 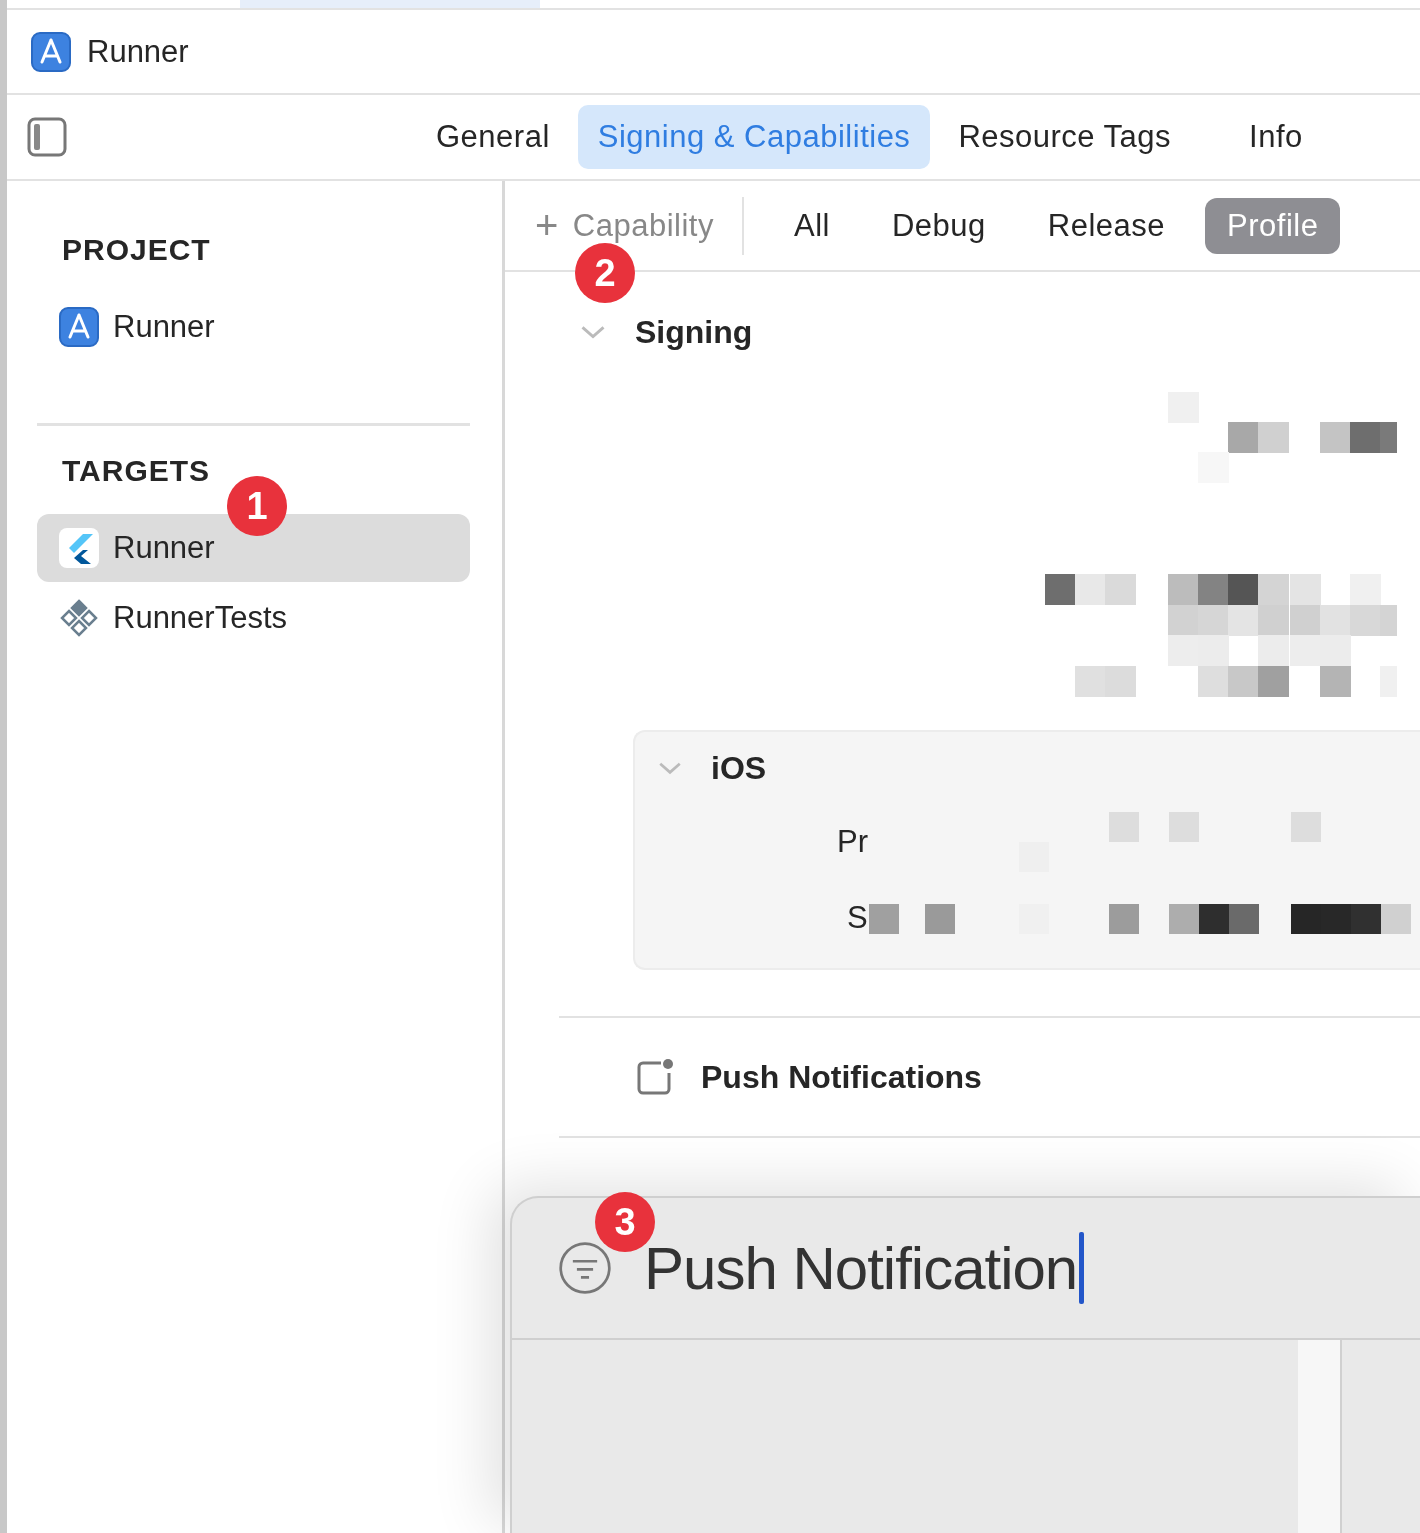 I want to click on configuration-tab: All, so click(x=812, y=225).